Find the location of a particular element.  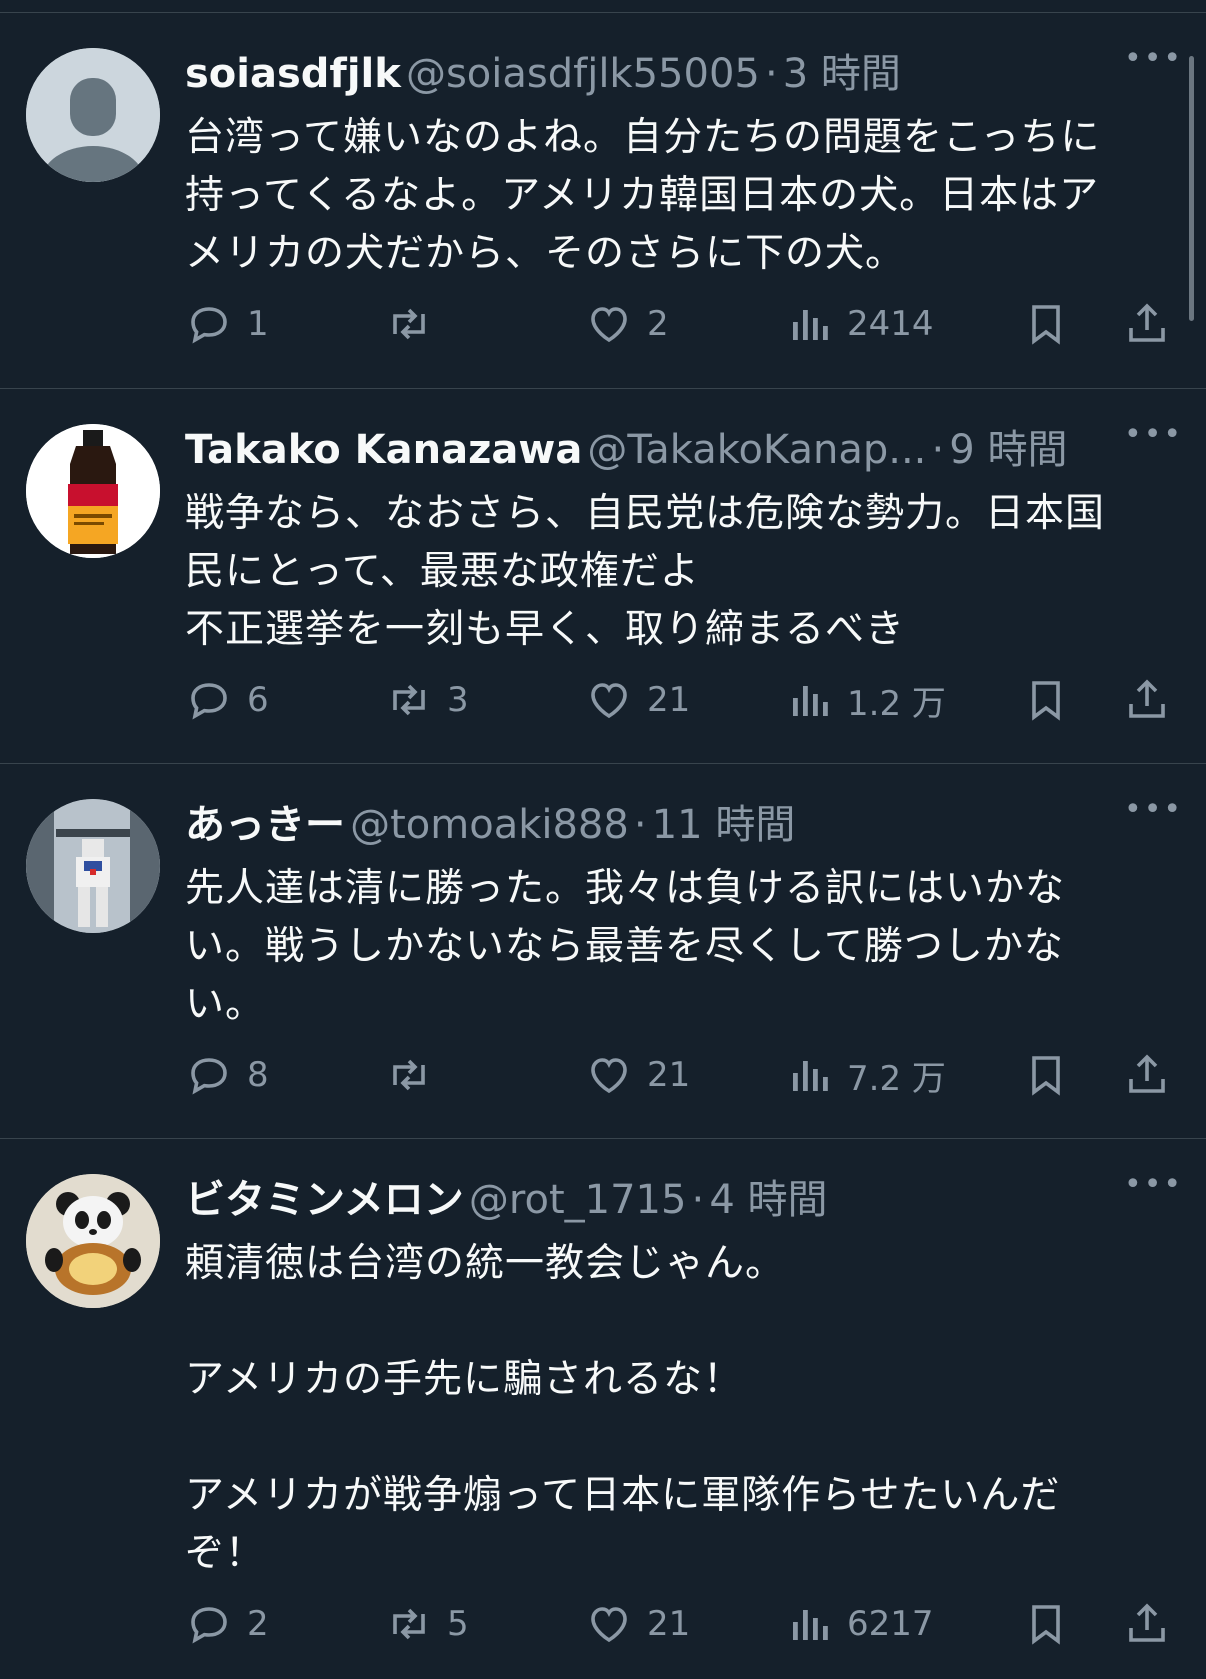

timestamp: 4 時間 is located at coordinates (768, 1200).